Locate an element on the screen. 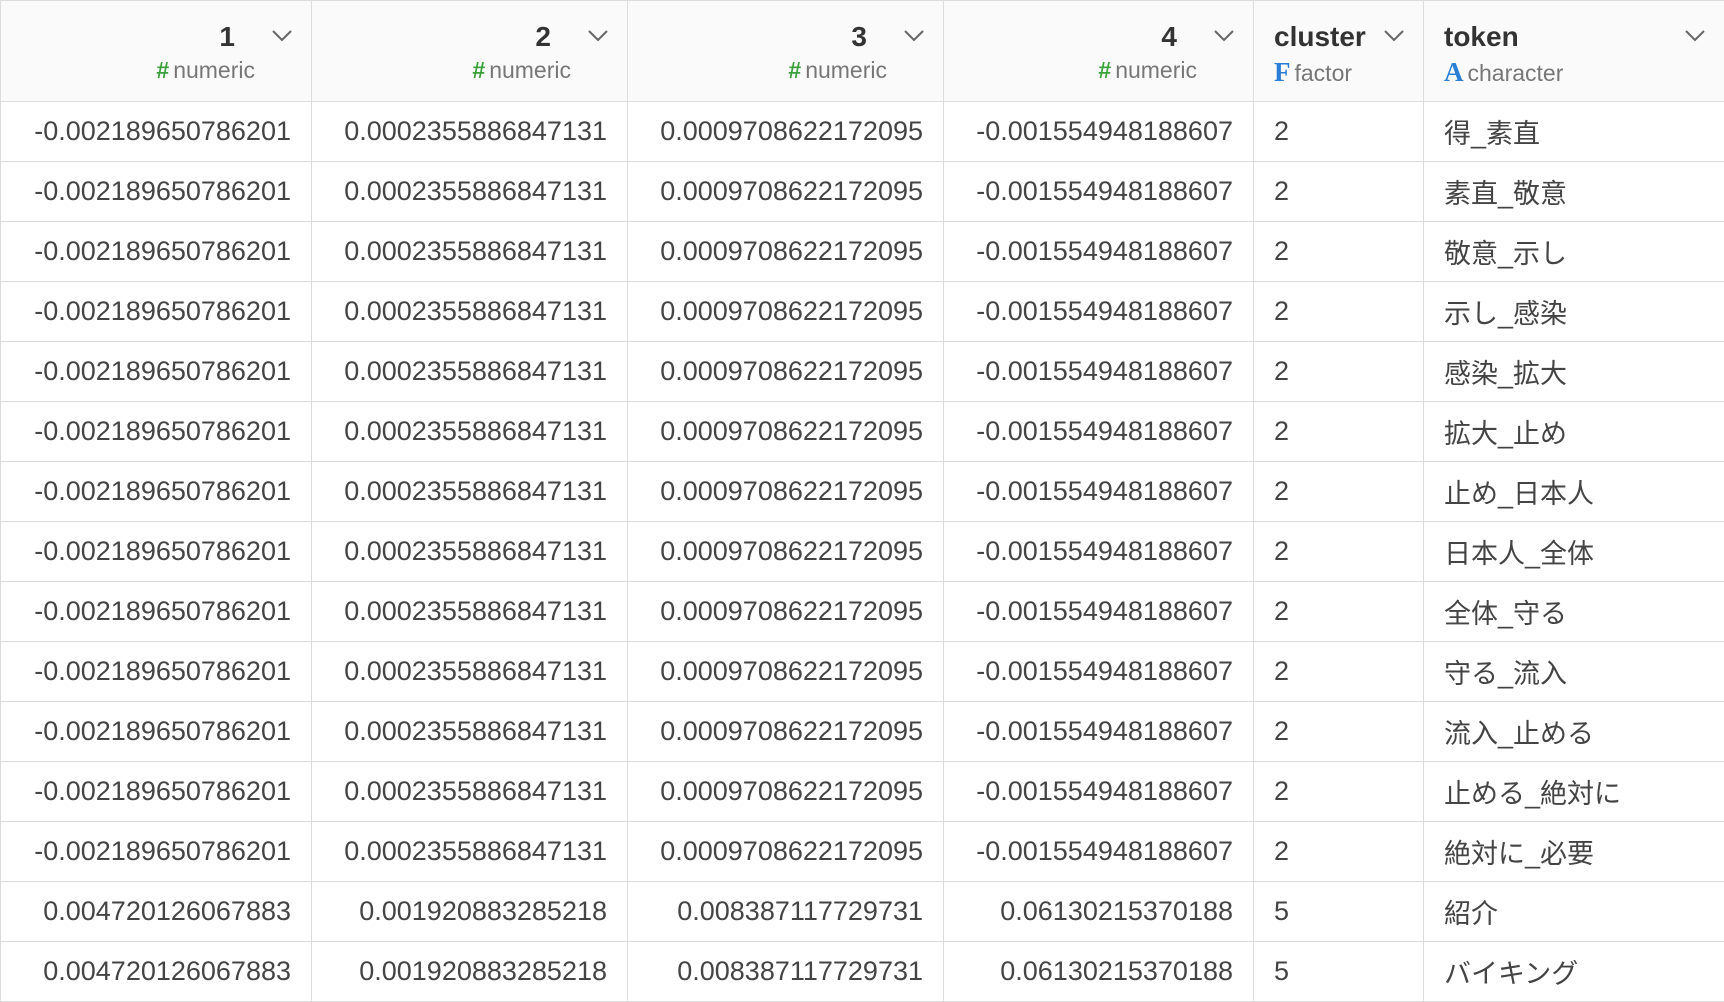 The width and height of the screenshot is (1724, 1002). table-cell: 示し_感染 is located at coordinates (1574, 312).